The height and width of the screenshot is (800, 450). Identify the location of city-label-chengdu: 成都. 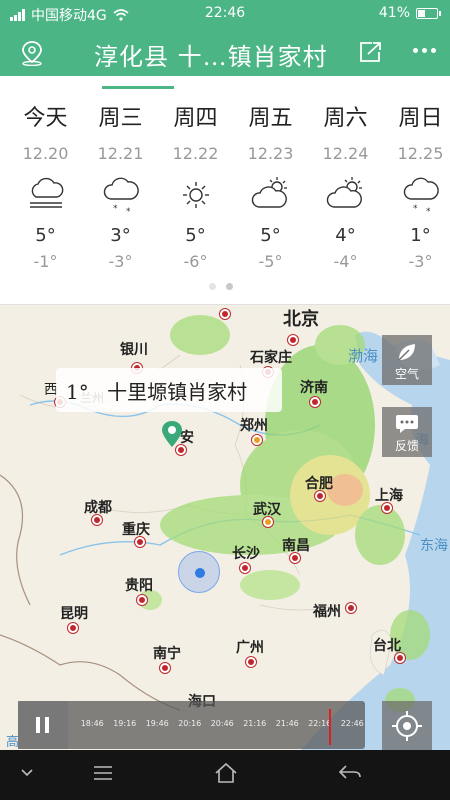
(98, 508).